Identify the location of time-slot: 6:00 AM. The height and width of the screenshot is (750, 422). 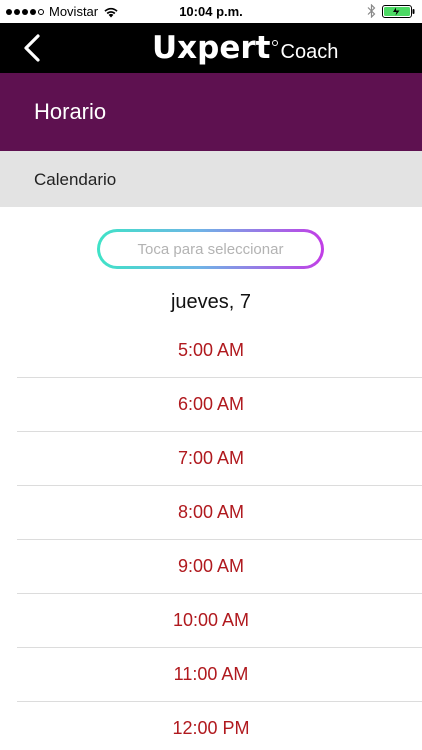
(219, 405).